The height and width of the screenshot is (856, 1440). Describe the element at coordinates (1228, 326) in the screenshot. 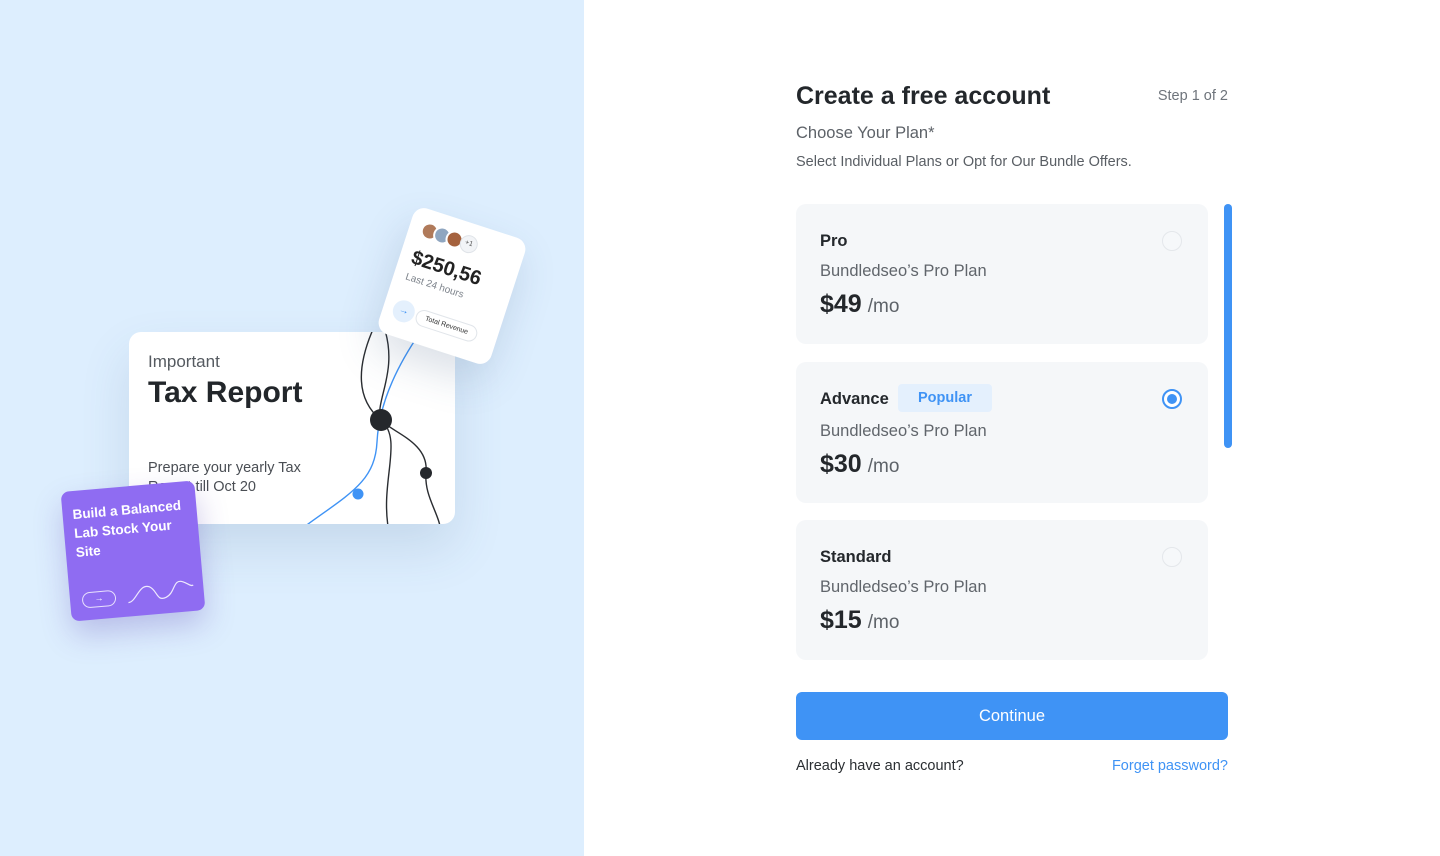

I see `plan-list-scrollbar` at that location.